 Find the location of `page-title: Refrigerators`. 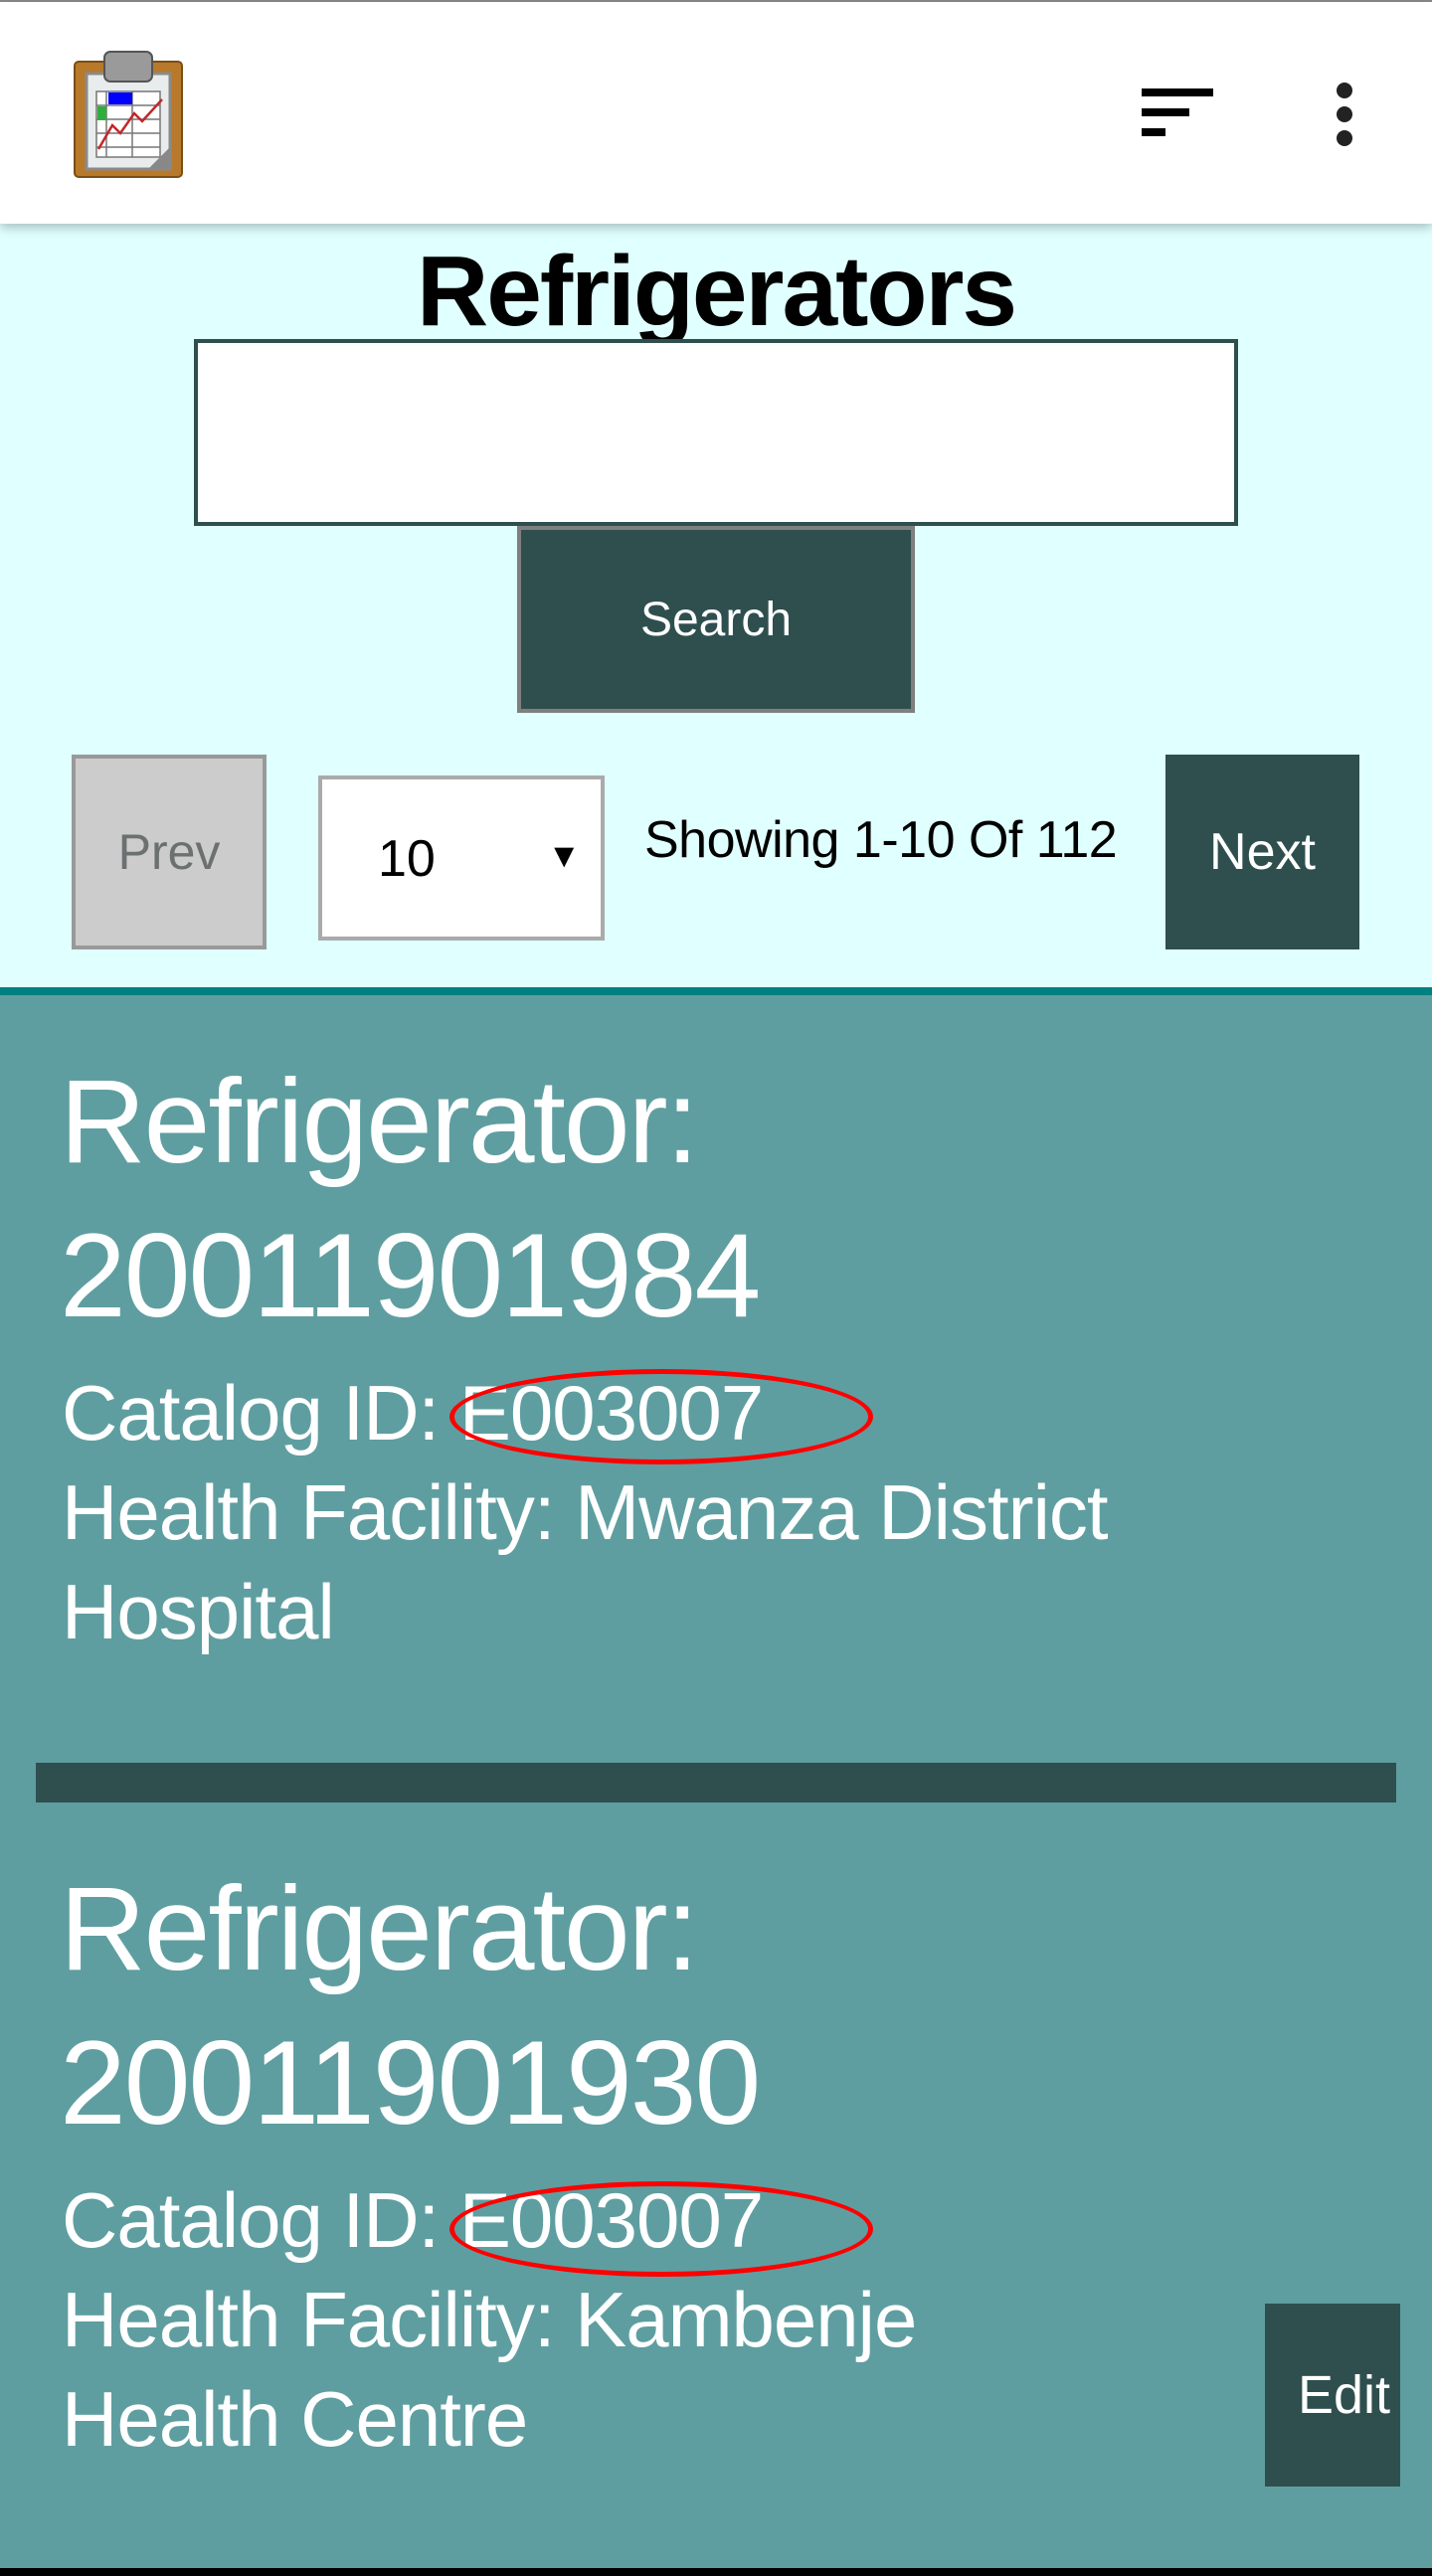

page-title: Refrigerators is located at coordinates (717, 291).